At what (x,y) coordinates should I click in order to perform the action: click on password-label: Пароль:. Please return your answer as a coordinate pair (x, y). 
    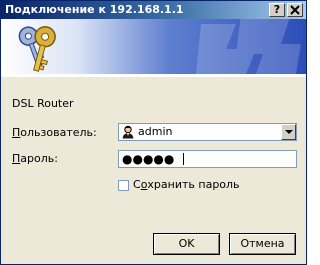
    Looking at the image, I should click on (35, 159).